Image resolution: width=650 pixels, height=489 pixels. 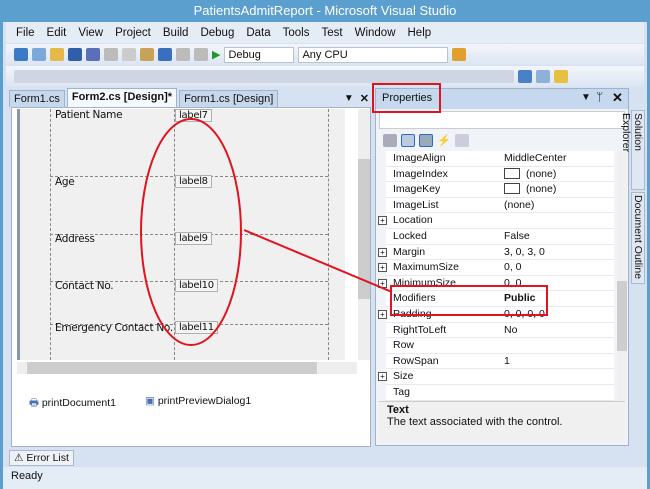 I want to click on modifiers-highlight-box, so click(x=469, y=300).